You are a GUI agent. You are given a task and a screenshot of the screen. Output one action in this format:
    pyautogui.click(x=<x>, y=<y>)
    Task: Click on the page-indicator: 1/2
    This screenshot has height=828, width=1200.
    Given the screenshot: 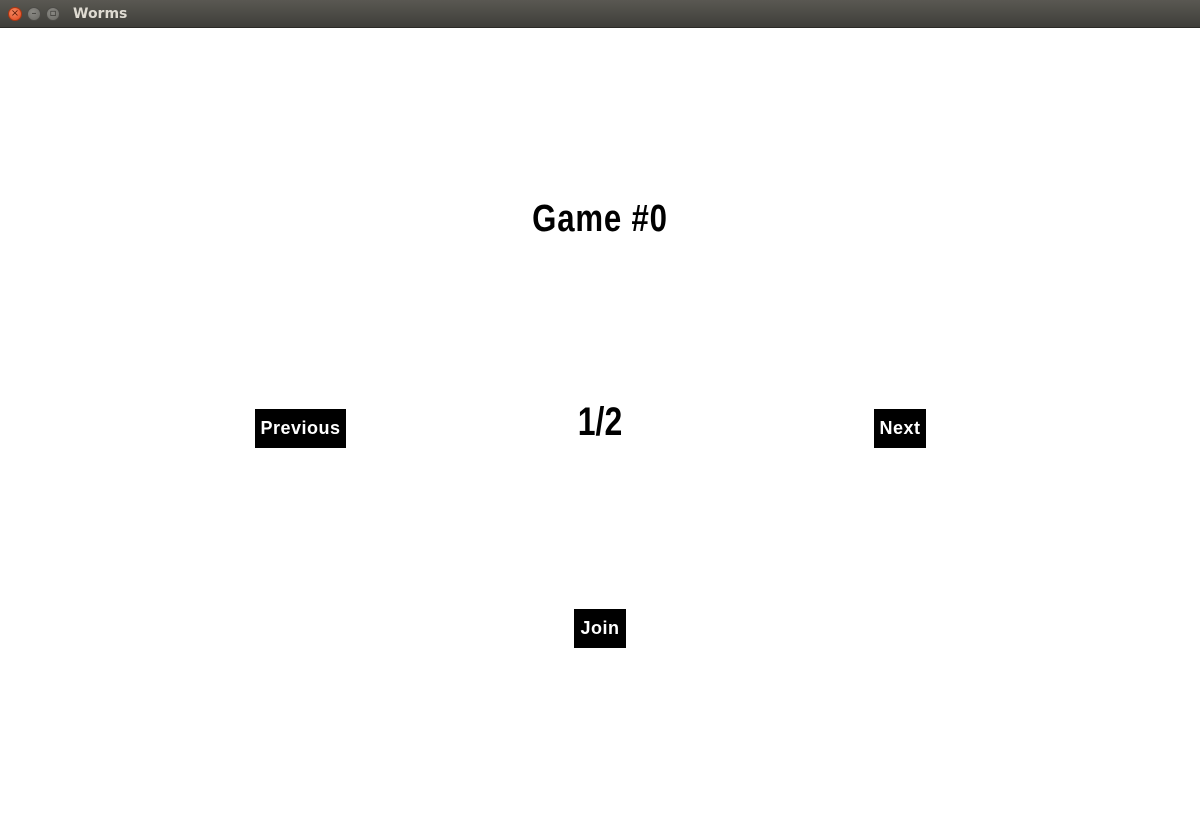 What is the action you would take?
    pyautogui.click(x=600, y=422)
    